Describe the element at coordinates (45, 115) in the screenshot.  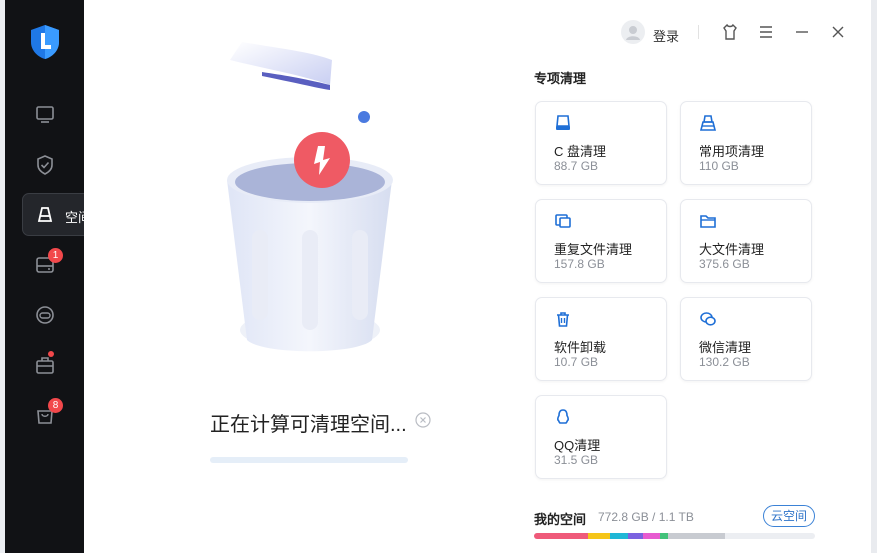
I see `monitor-icon` at that location.